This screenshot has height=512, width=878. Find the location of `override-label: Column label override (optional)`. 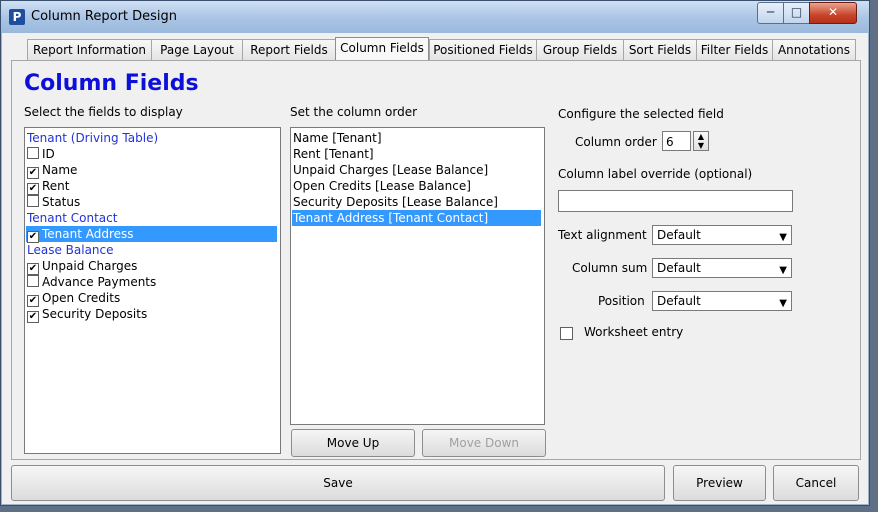

override-label: Column label override (optional) is located at coordinates (655, 174).